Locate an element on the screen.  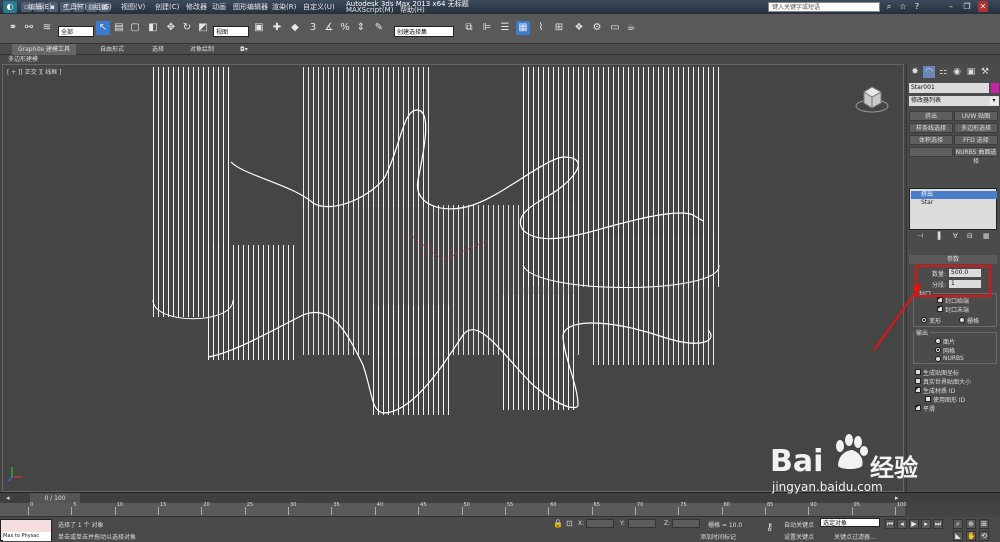
tab-selection: 选择 is located at coordinates (158, 49).